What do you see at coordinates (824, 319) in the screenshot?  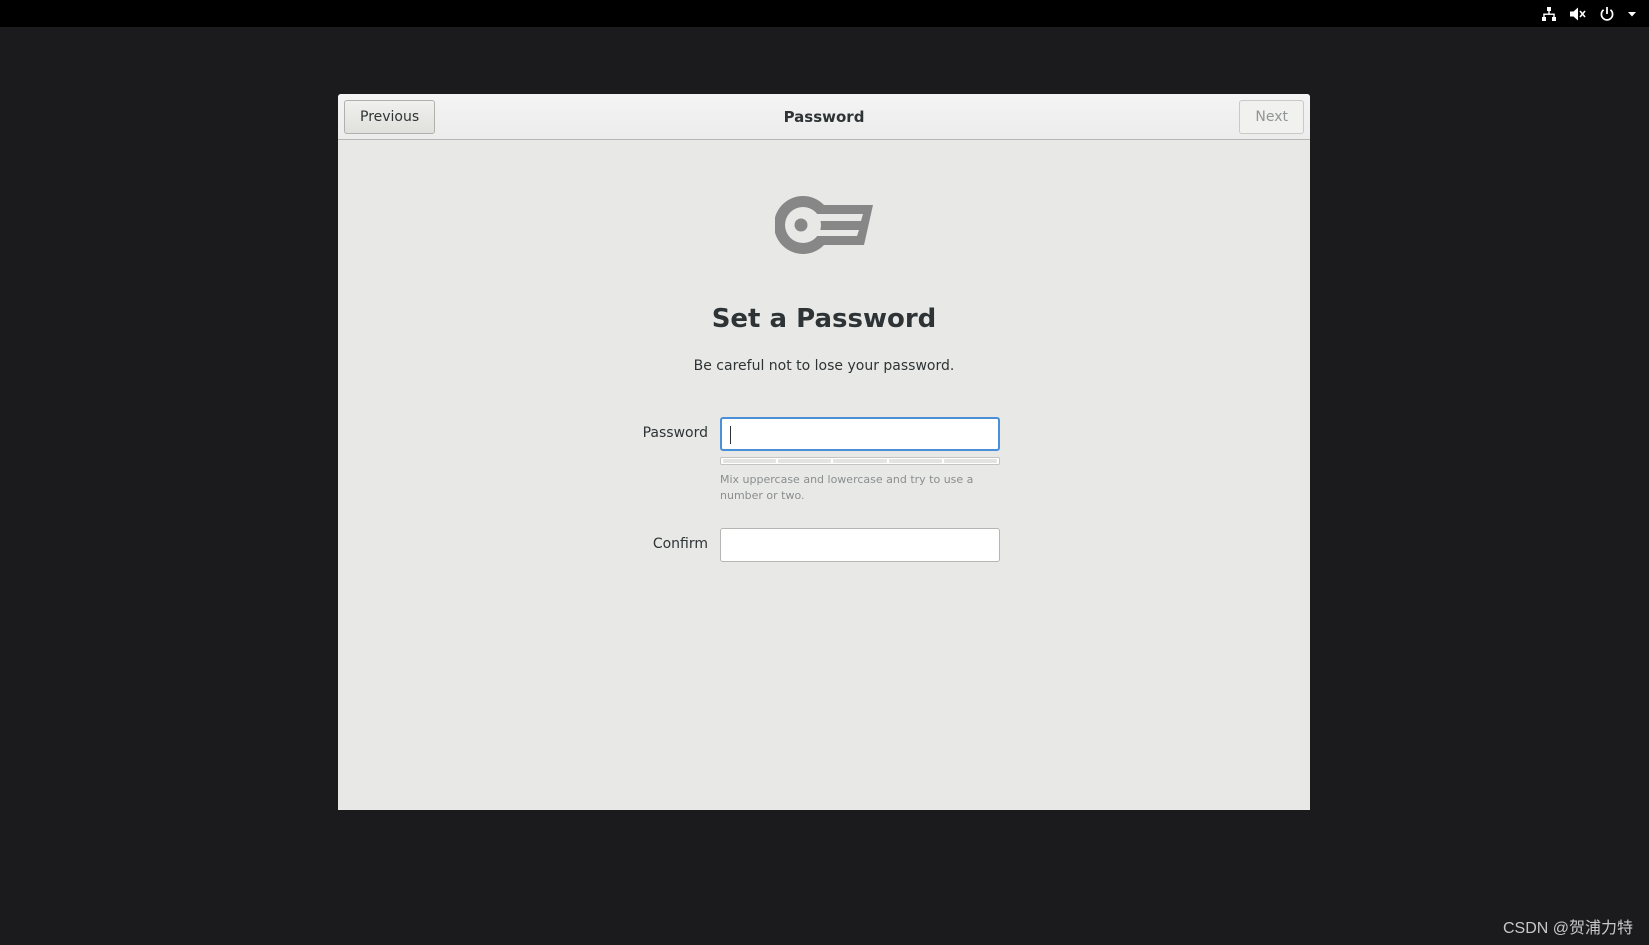 I see `page-title: Set a Password` at bounding box center [824, 319].